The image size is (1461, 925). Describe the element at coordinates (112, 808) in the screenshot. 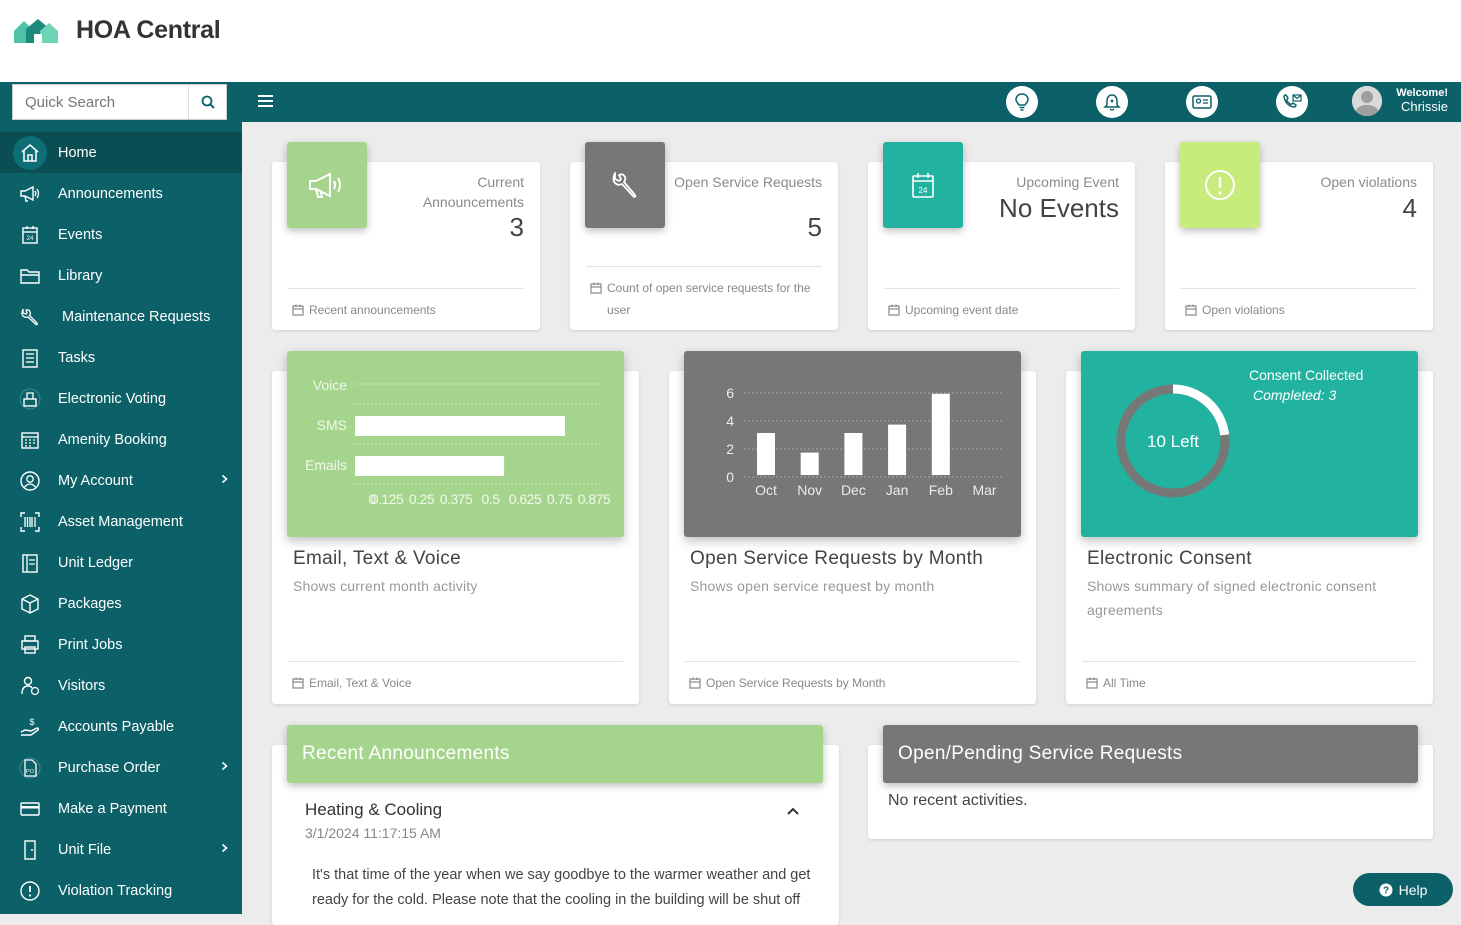

I see `sidebar-item-label: Make a Payment` at that location.